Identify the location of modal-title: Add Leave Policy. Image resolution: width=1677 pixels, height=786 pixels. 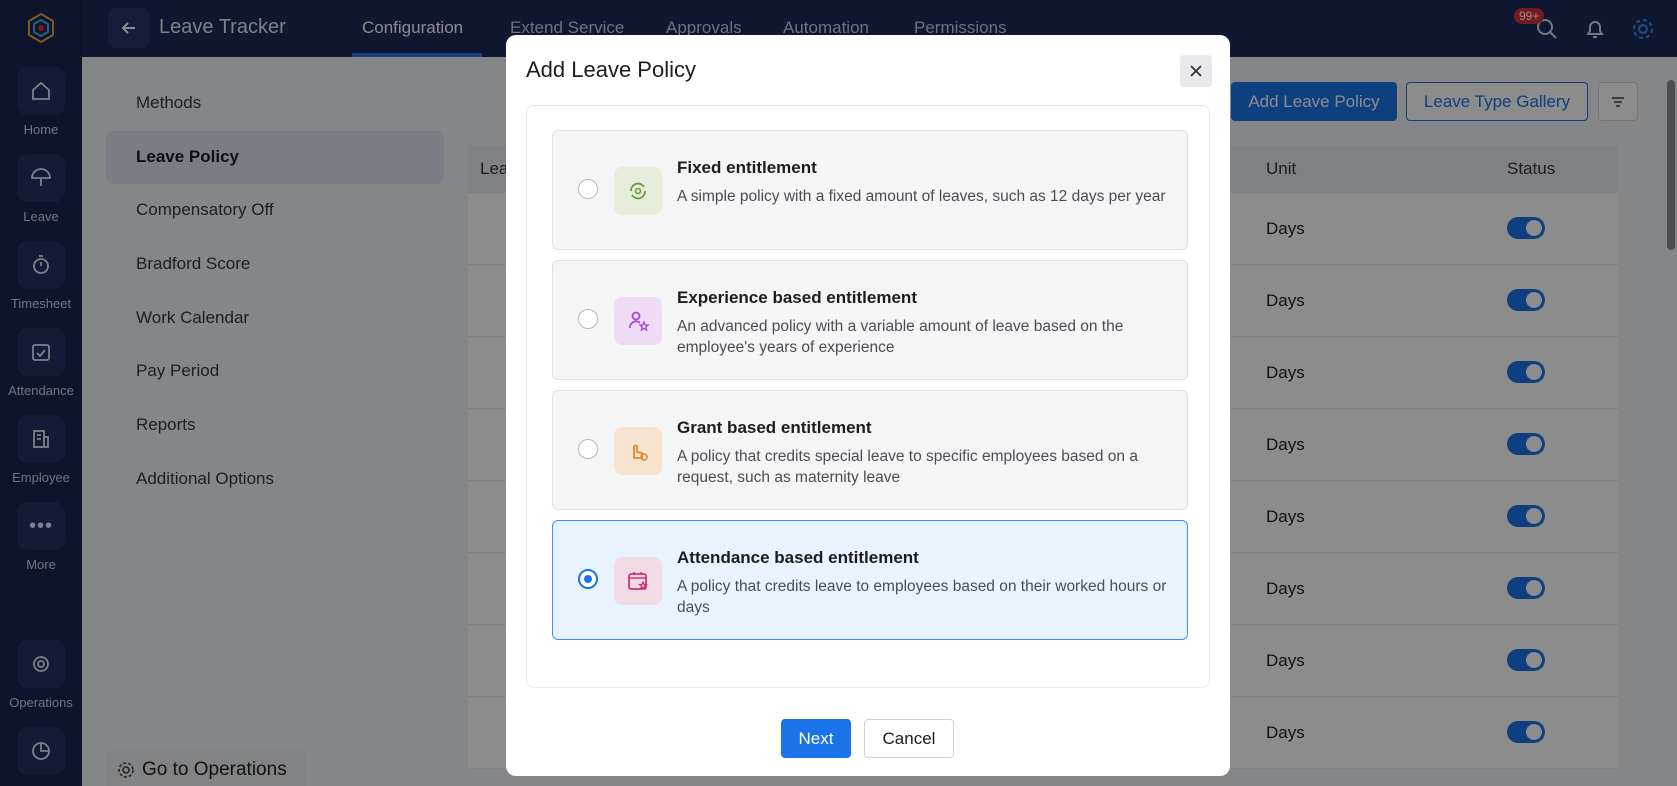
(611, 69).